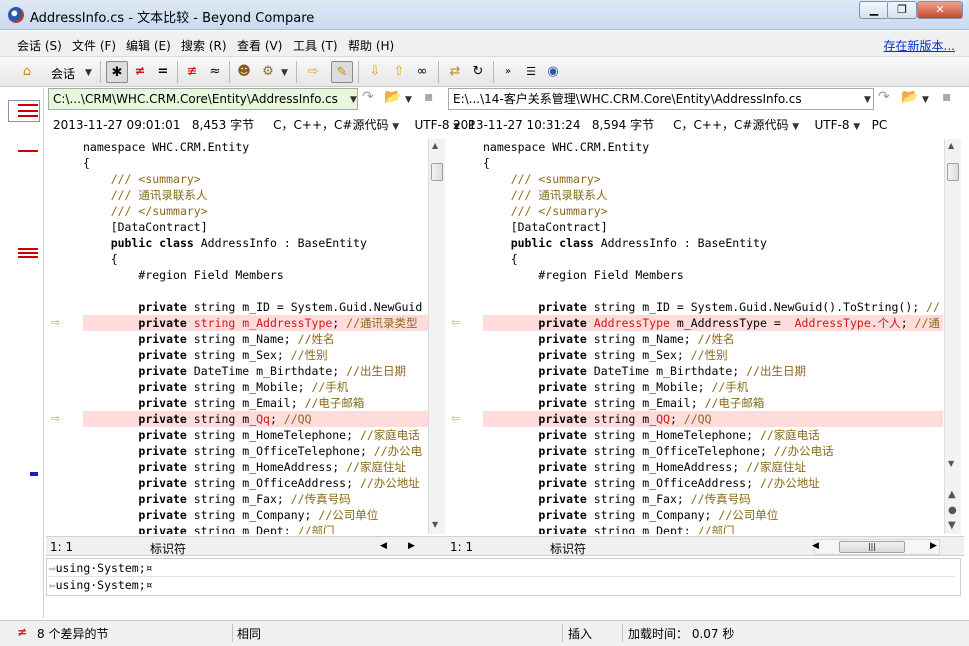 The image size is (969, 646). I want to click on code-line: private string m_Dept; //部门, so click(255, 528).